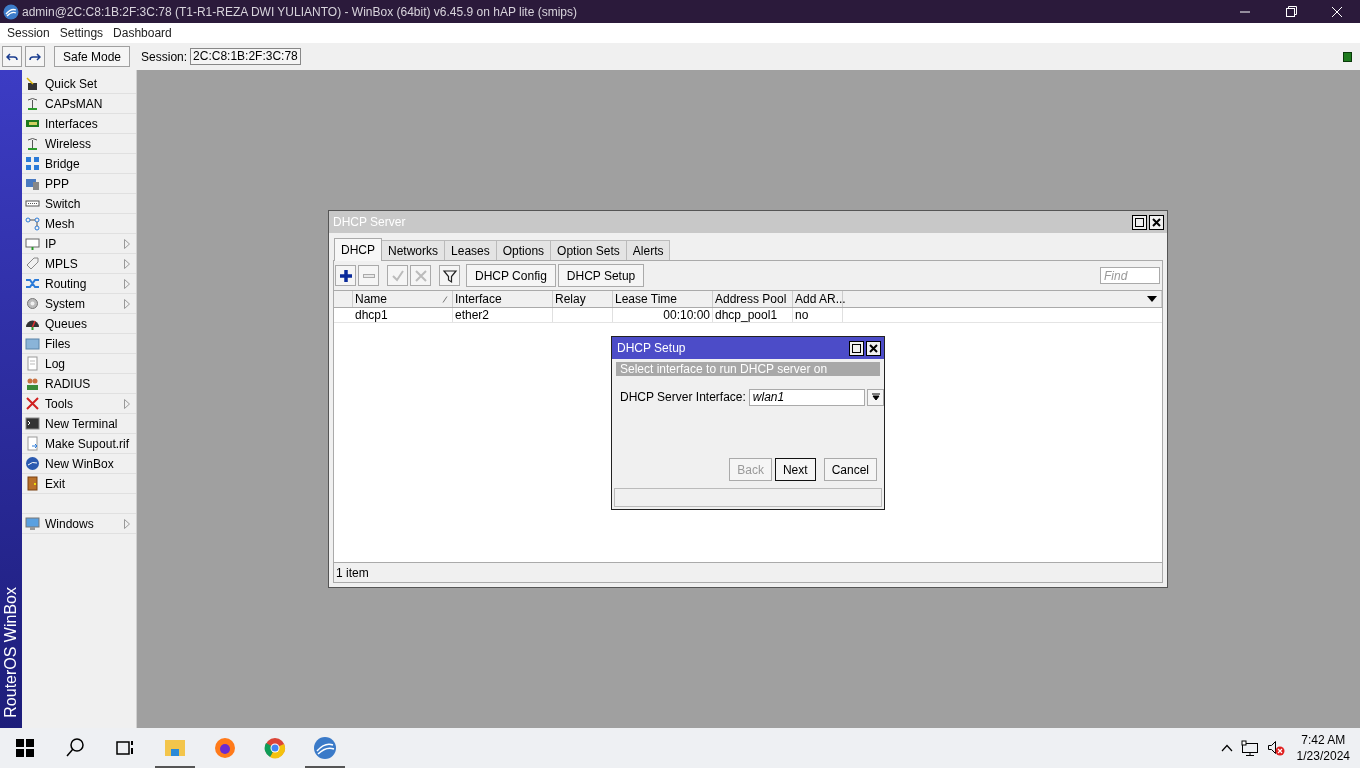 This screenshot has height=768, width=1360. I want to click on door-icon, so click(32, 483).